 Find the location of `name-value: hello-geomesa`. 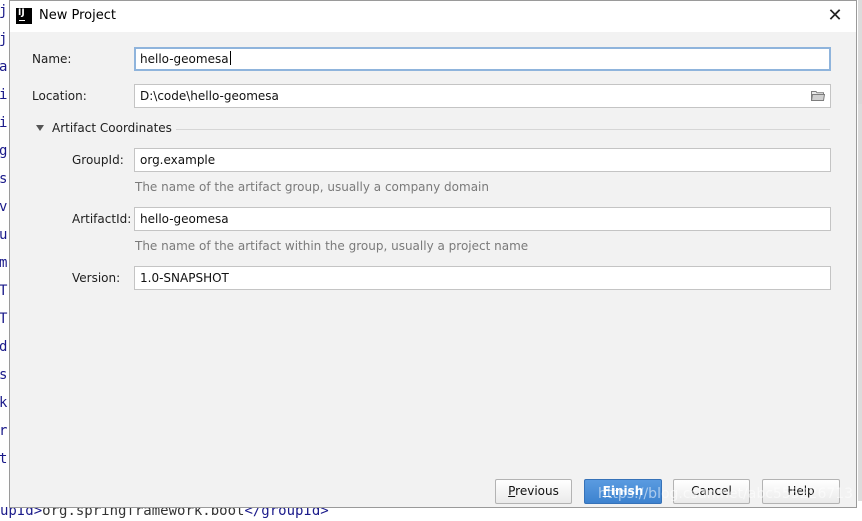

name-value: hello-geomesa is located at coordinates (184, 59).